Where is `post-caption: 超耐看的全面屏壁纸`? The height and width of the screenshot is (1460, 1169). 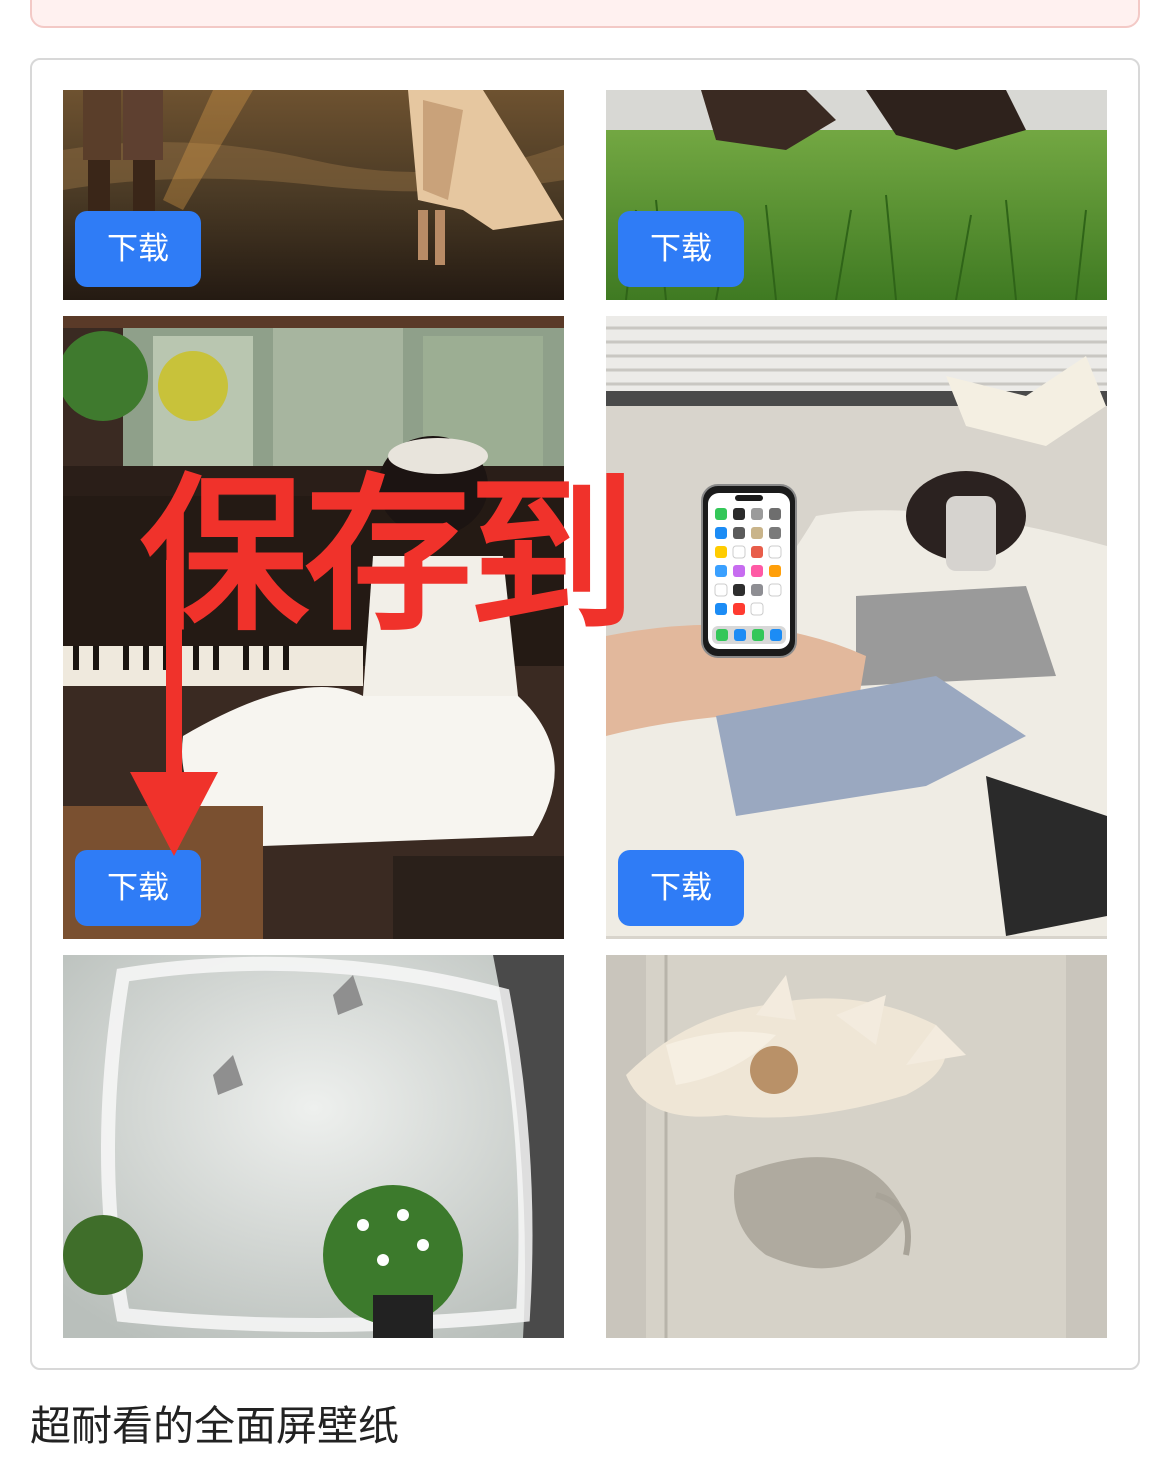
post-caption: 超耐看的全面屏壁纸 is located at coordinates (214, 1426).